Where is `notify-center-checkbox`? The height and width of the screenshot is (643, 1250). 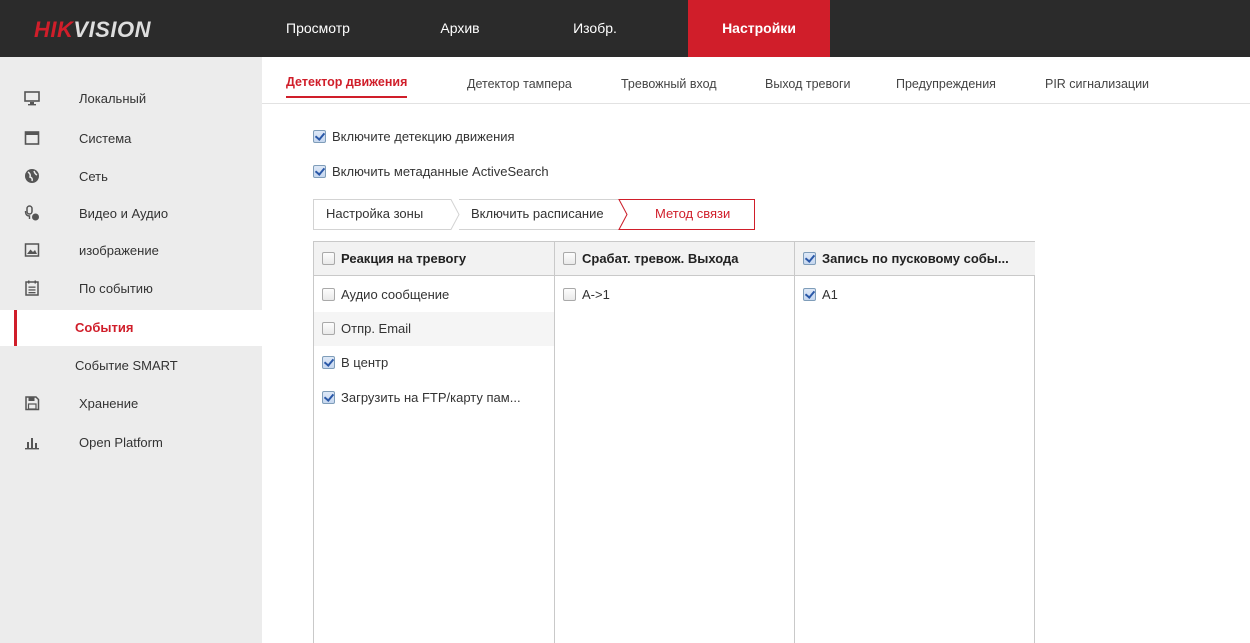 notify-center-checkbox is located at coordinates (328, 362).